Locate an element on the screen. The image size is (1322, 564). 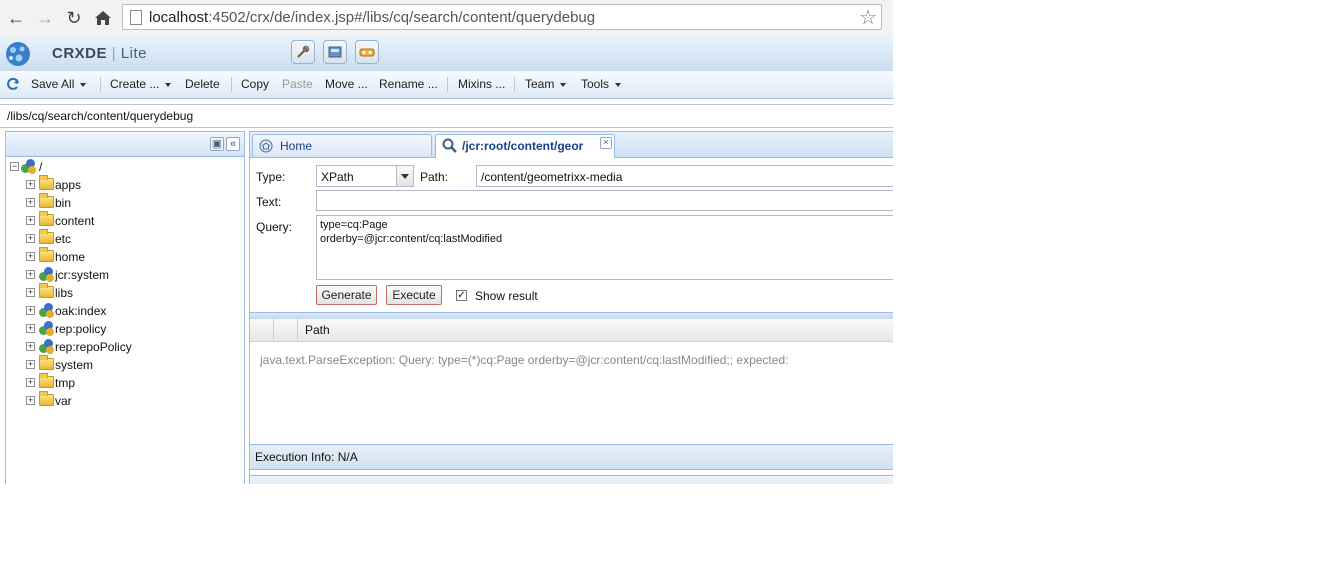
query-line: orderby=@jcr:content/cq:lastModified is located at coordinates (411, 239).